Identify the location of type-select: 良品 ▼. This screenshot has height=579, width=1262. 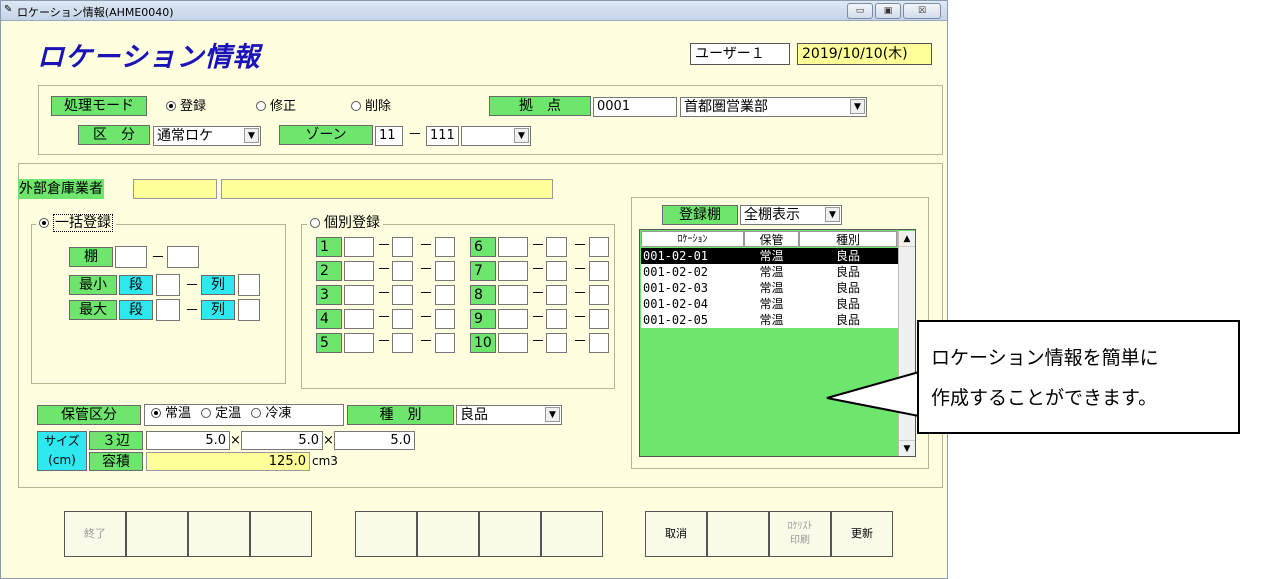
(509, 415).